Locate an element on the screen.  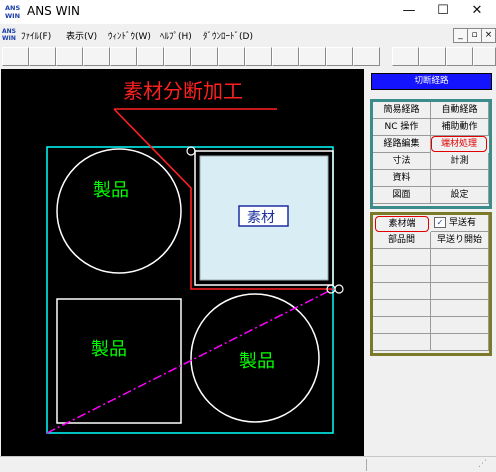
data-button: 資料 is located at coordinates (402, 178).